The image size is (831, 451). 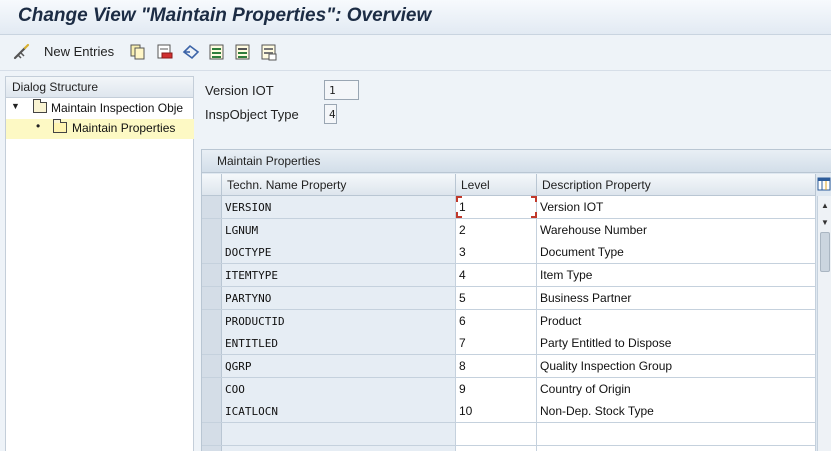 What do you see at coordinates (825, 223) in the screenshot?
I see `scroll-down-icon: ▼` at bounding box center [825, 223].